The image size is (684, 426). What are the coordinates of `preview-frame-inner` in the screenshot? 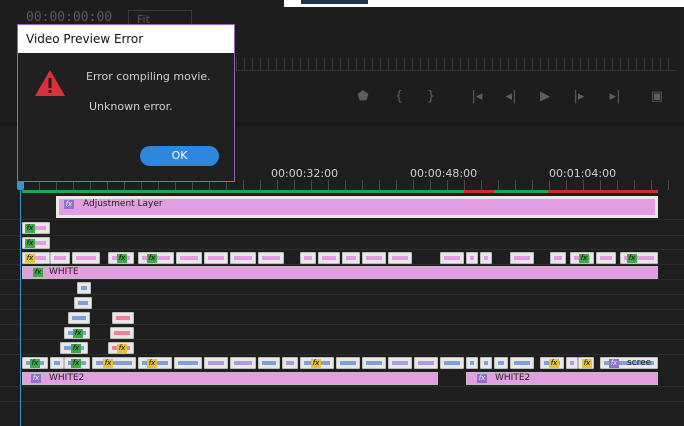 It's located at (334, 2).